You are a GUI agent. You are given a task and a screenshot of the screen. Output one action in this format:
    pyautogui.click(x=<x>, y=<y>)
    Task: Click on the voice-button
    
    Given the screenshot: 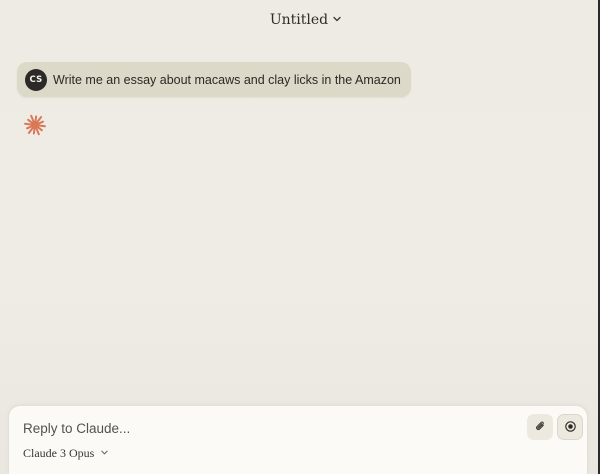 What is the action you would take?
    pyautogui.click(x=570, y=427)
    